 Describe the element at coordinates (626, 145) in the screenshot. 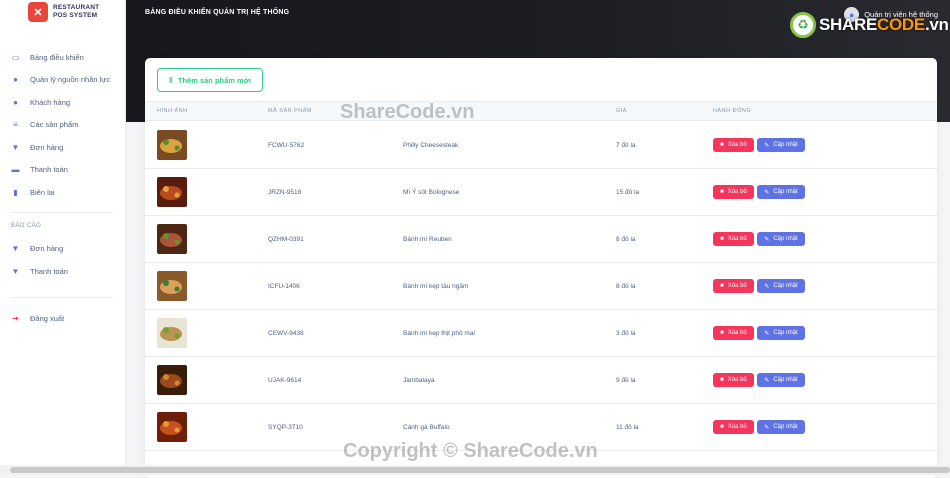

I see `product-price: 7 đô la` at that location.